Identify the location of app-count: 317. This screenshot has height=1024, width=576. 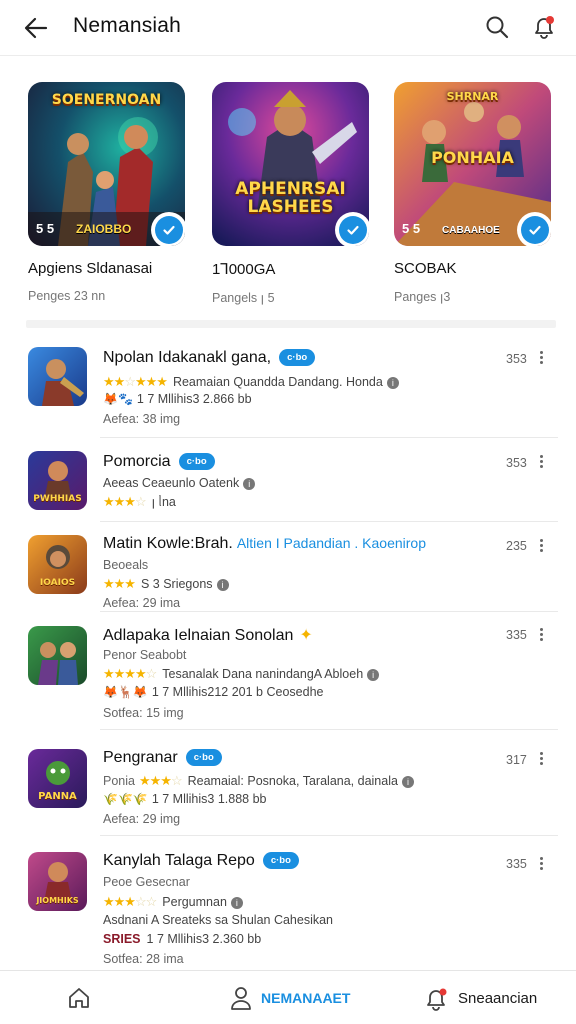
(516, 760).